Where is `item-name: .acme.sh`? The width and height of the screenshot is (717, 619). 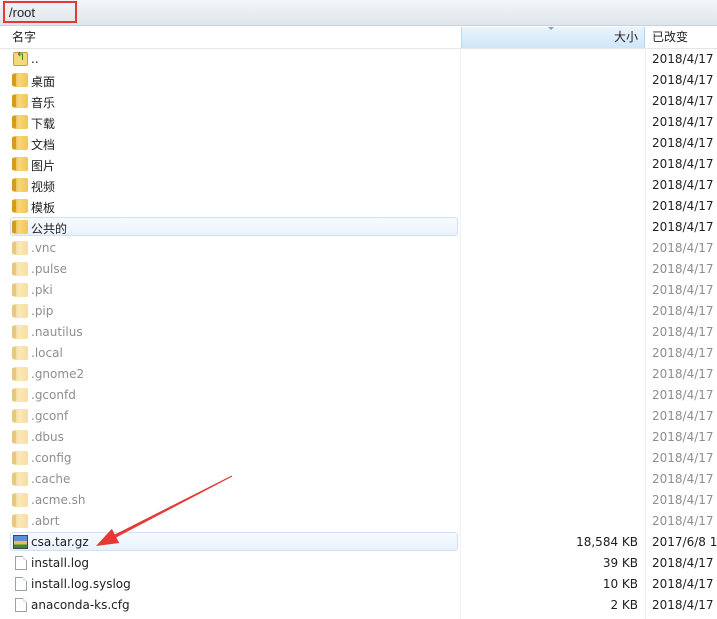 item-name: .acme.sh is located at coordinates (58, 500).